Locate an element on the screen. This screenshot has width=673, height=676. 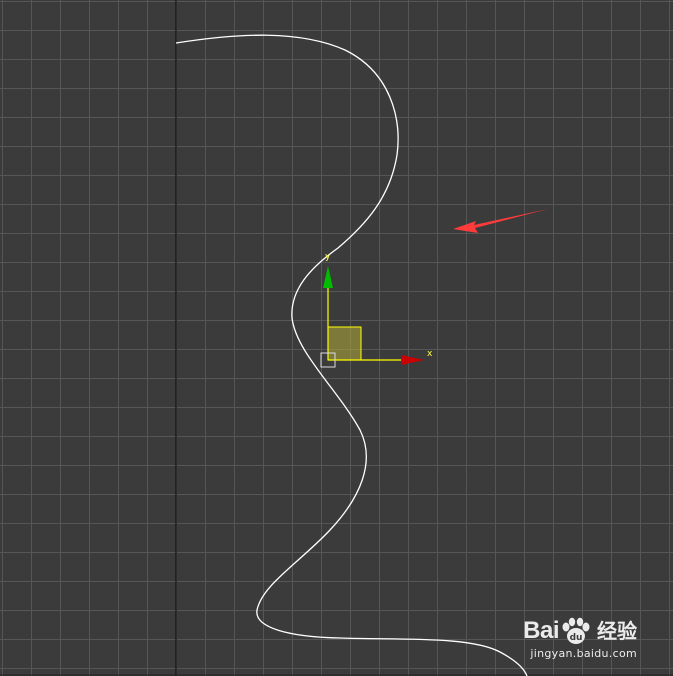
gizmo-xy-plane is located at coordinates (344, 343).